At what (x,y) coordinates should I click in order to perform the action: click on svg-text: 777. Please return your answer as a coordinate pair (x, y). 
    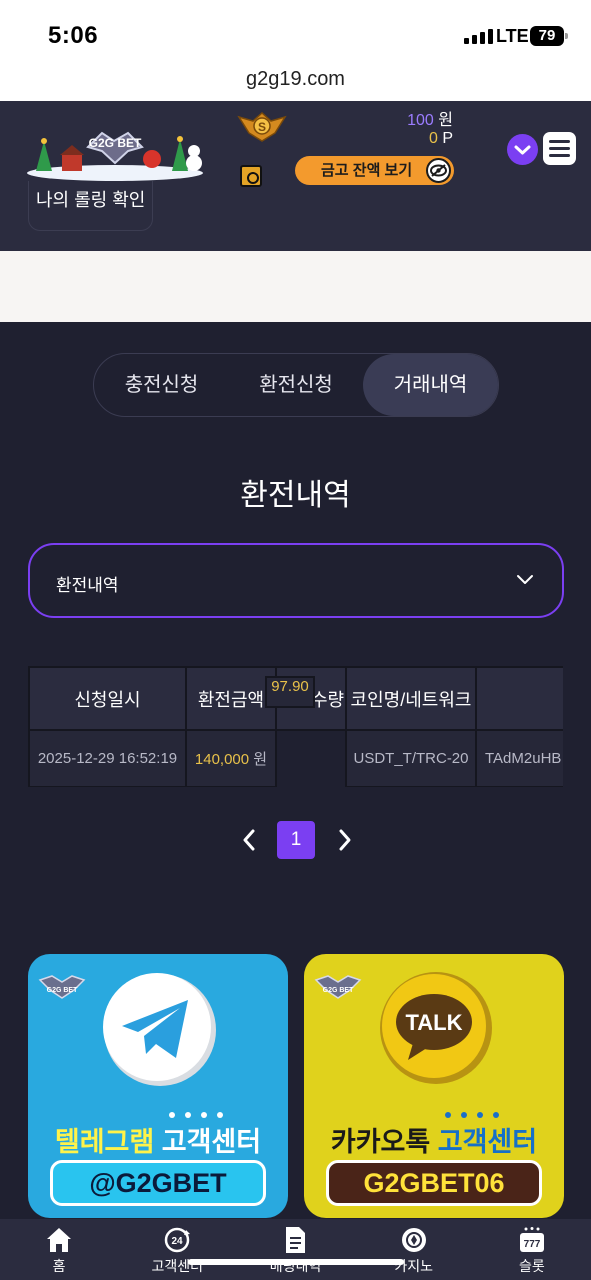
    Looking at the image, I should click on (532, 1244).